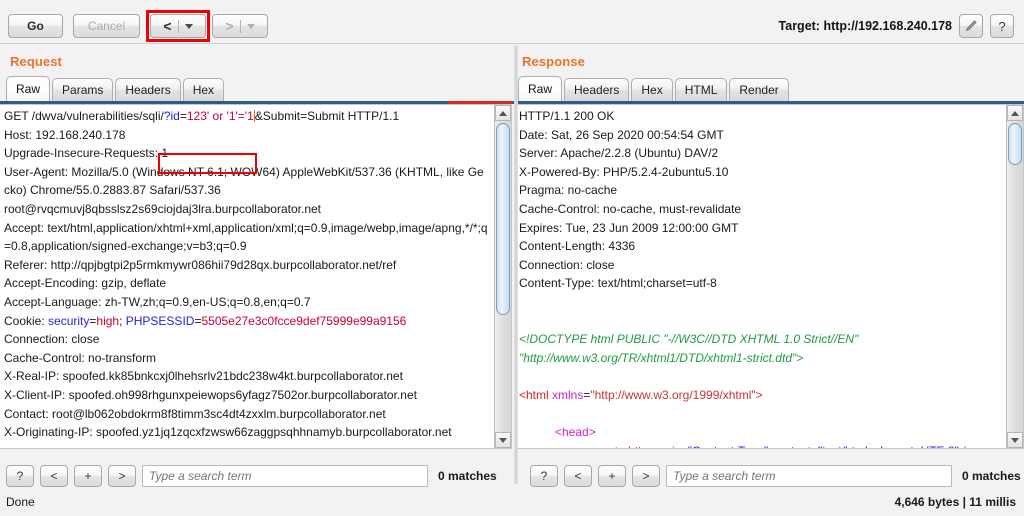 This screenshot has height=516, width=1024. I want to click on request-search-help-button: ?, so click(20, 476).